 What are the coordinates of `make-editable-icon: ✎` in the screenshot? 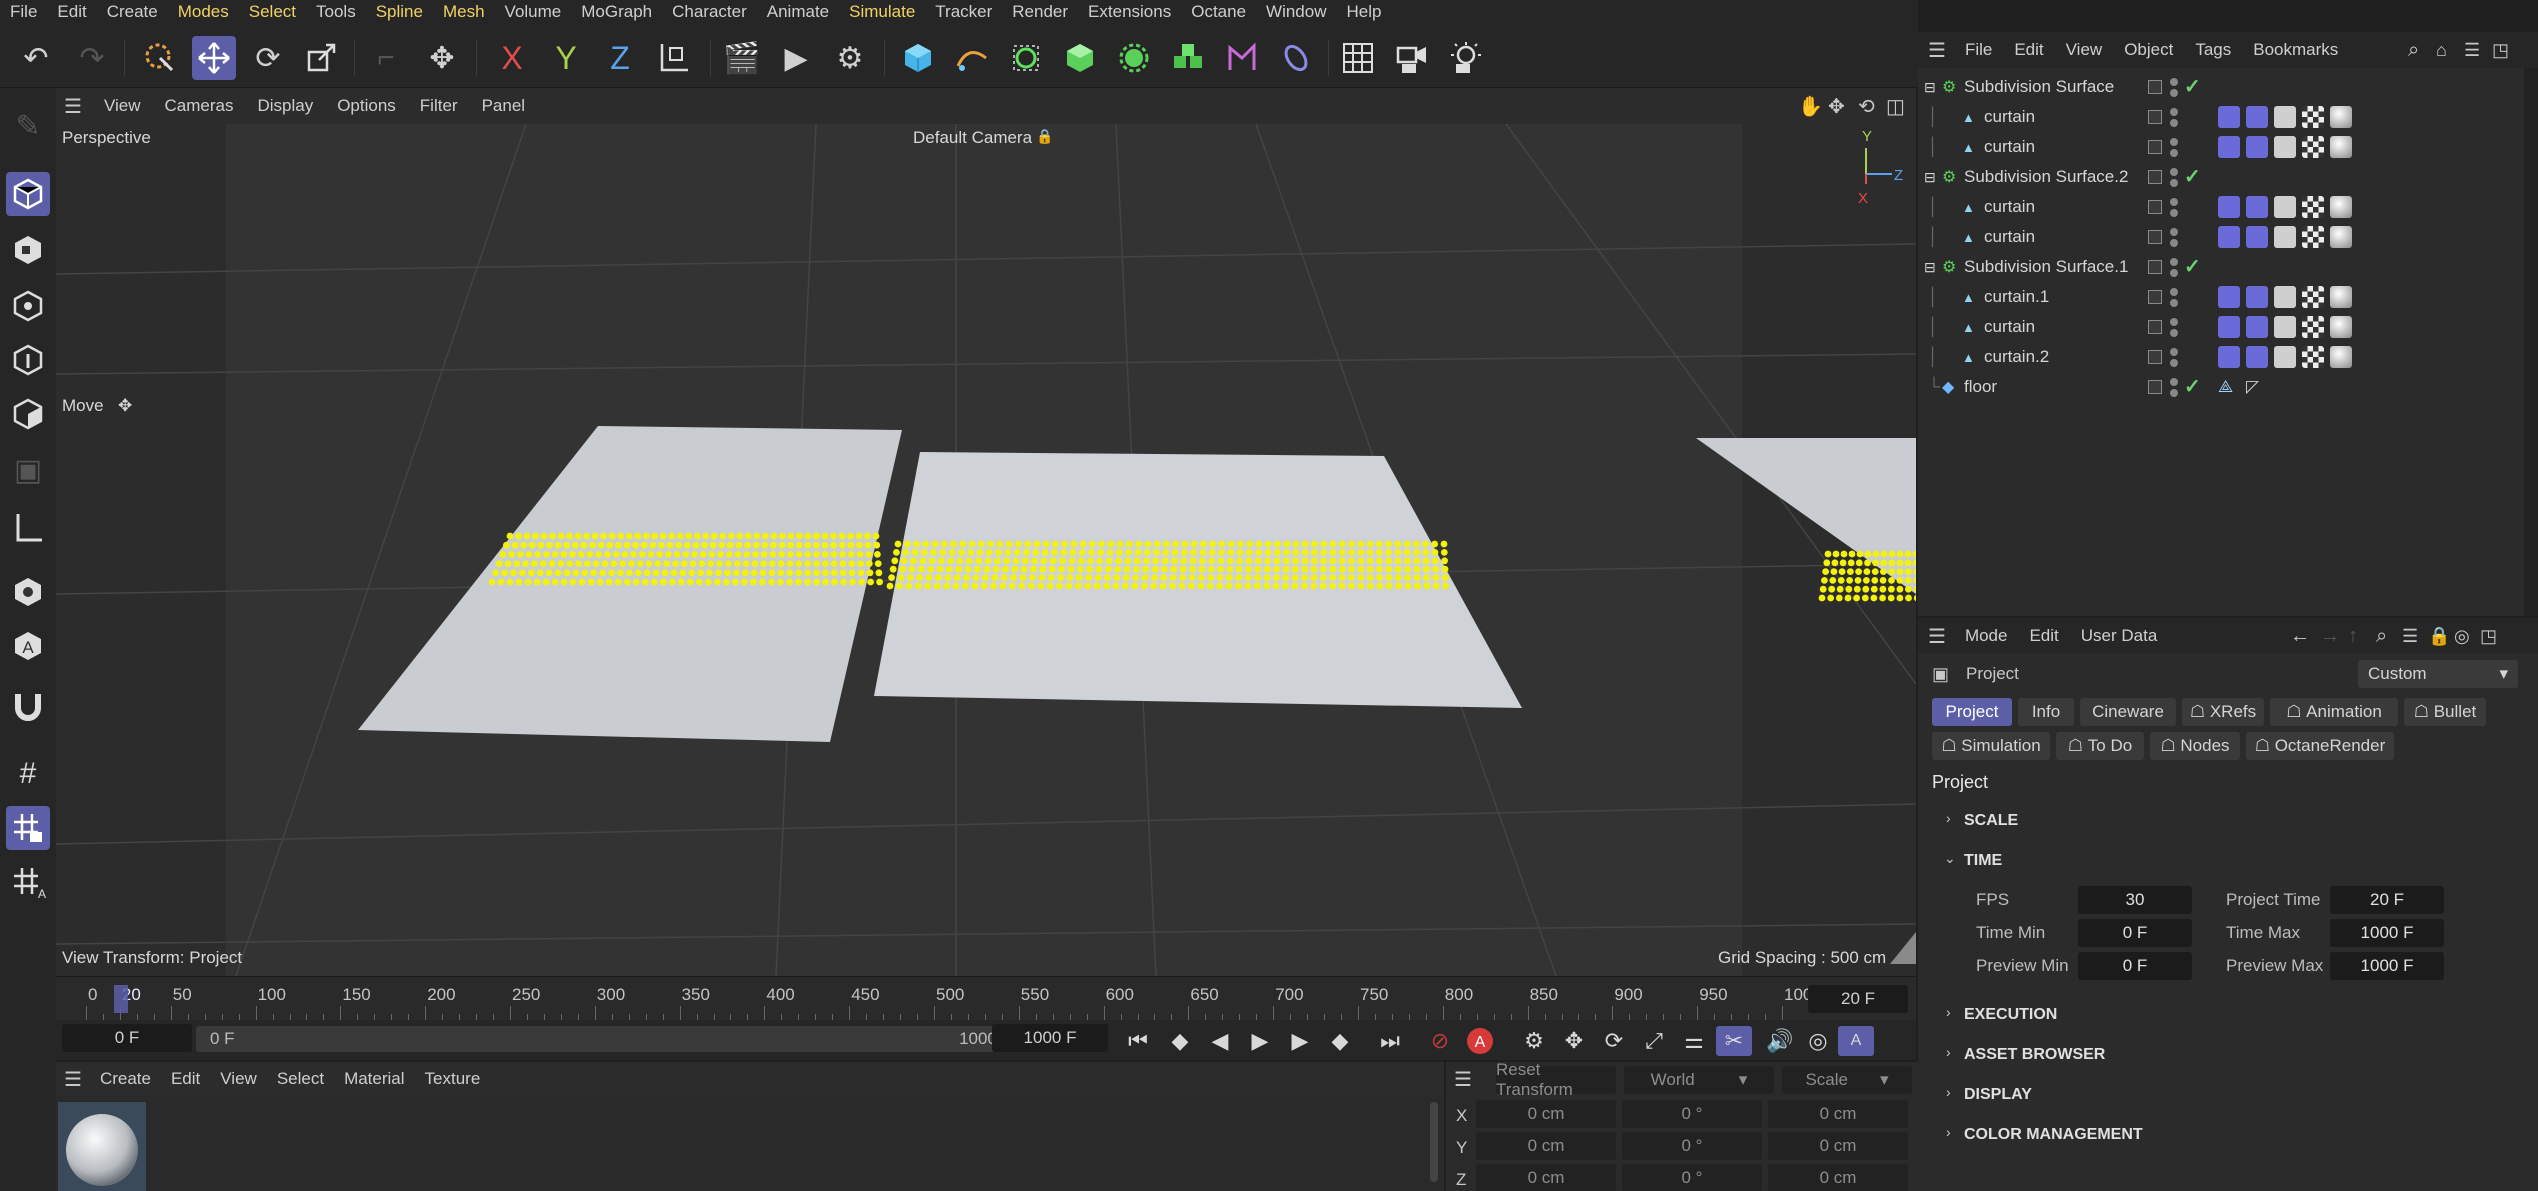 It's located at (28, 126).